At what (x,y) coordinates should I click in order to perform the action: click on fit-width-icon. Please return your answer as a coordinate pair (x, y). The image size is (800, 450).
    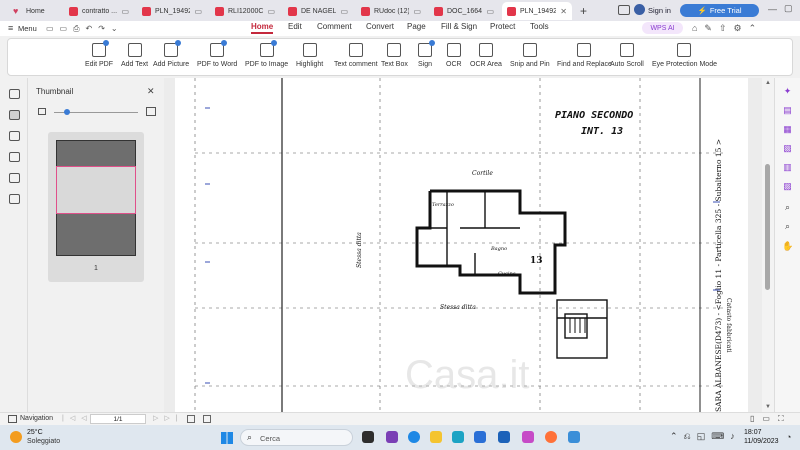
    Looking at the image, I should click on (207, 419).